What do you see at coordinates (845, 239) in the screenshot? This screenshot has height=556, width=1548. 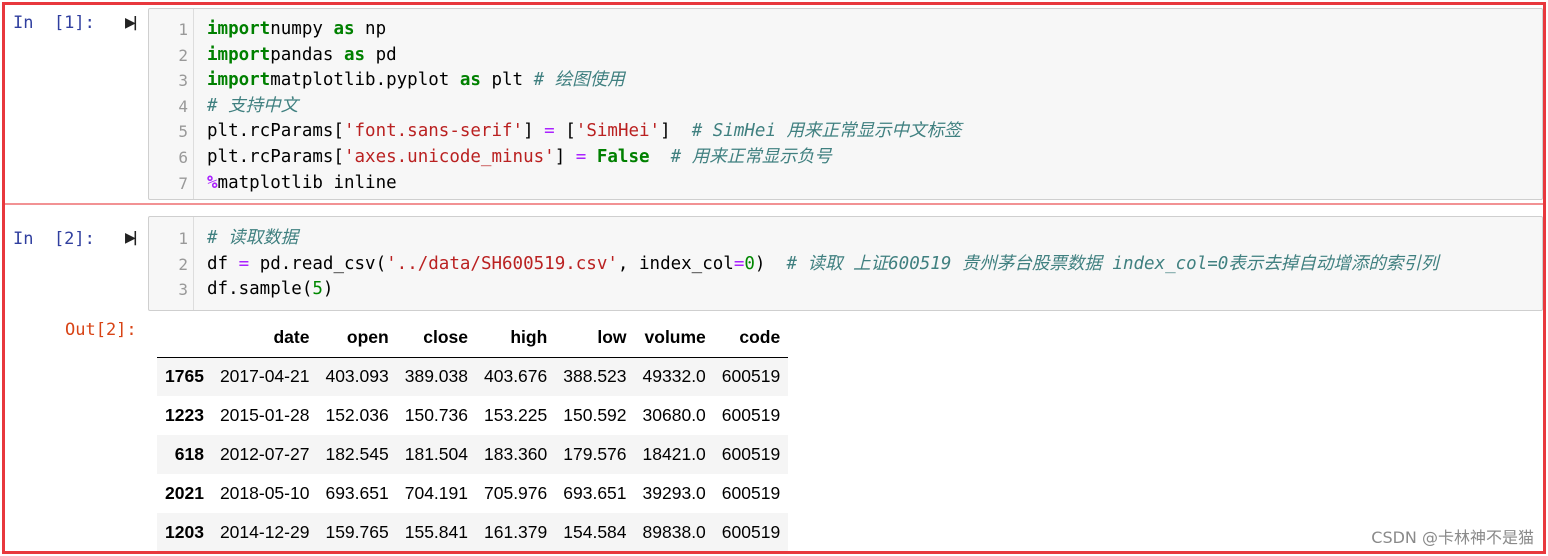 I see `code-line: 1 # 读取数据` at bounding box center [845, 239].